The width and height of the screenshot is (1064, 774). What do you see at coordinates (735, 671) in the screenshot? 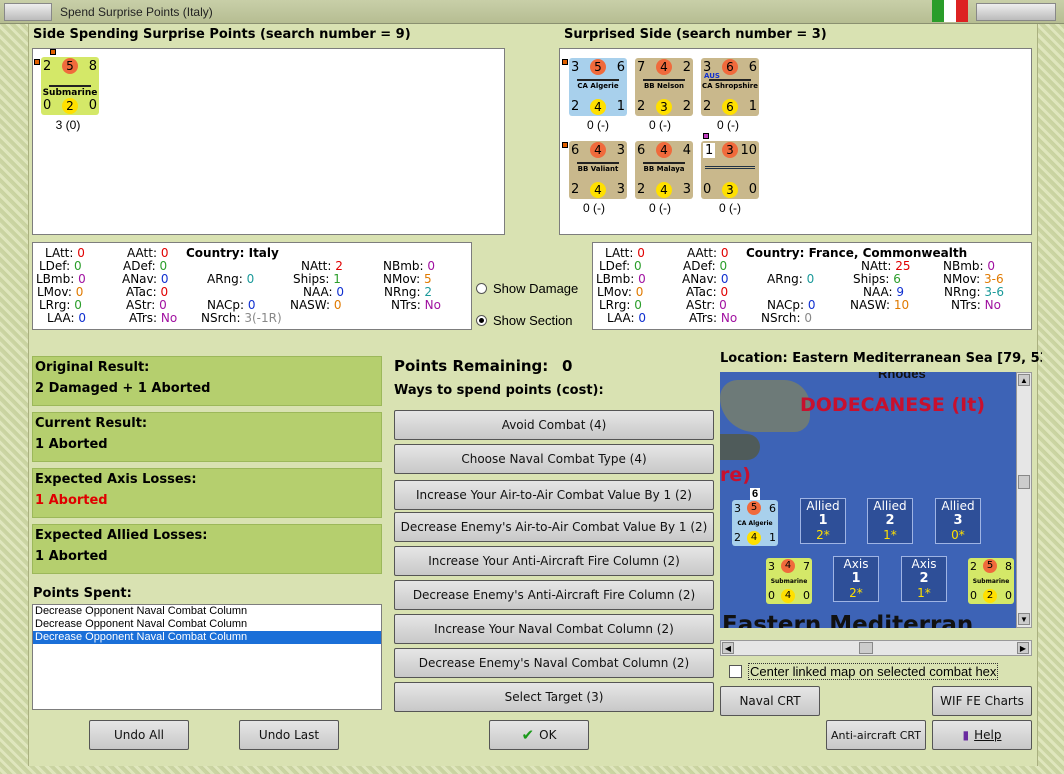
I see `center-map-checkbox` at bounding box center [735, 671].